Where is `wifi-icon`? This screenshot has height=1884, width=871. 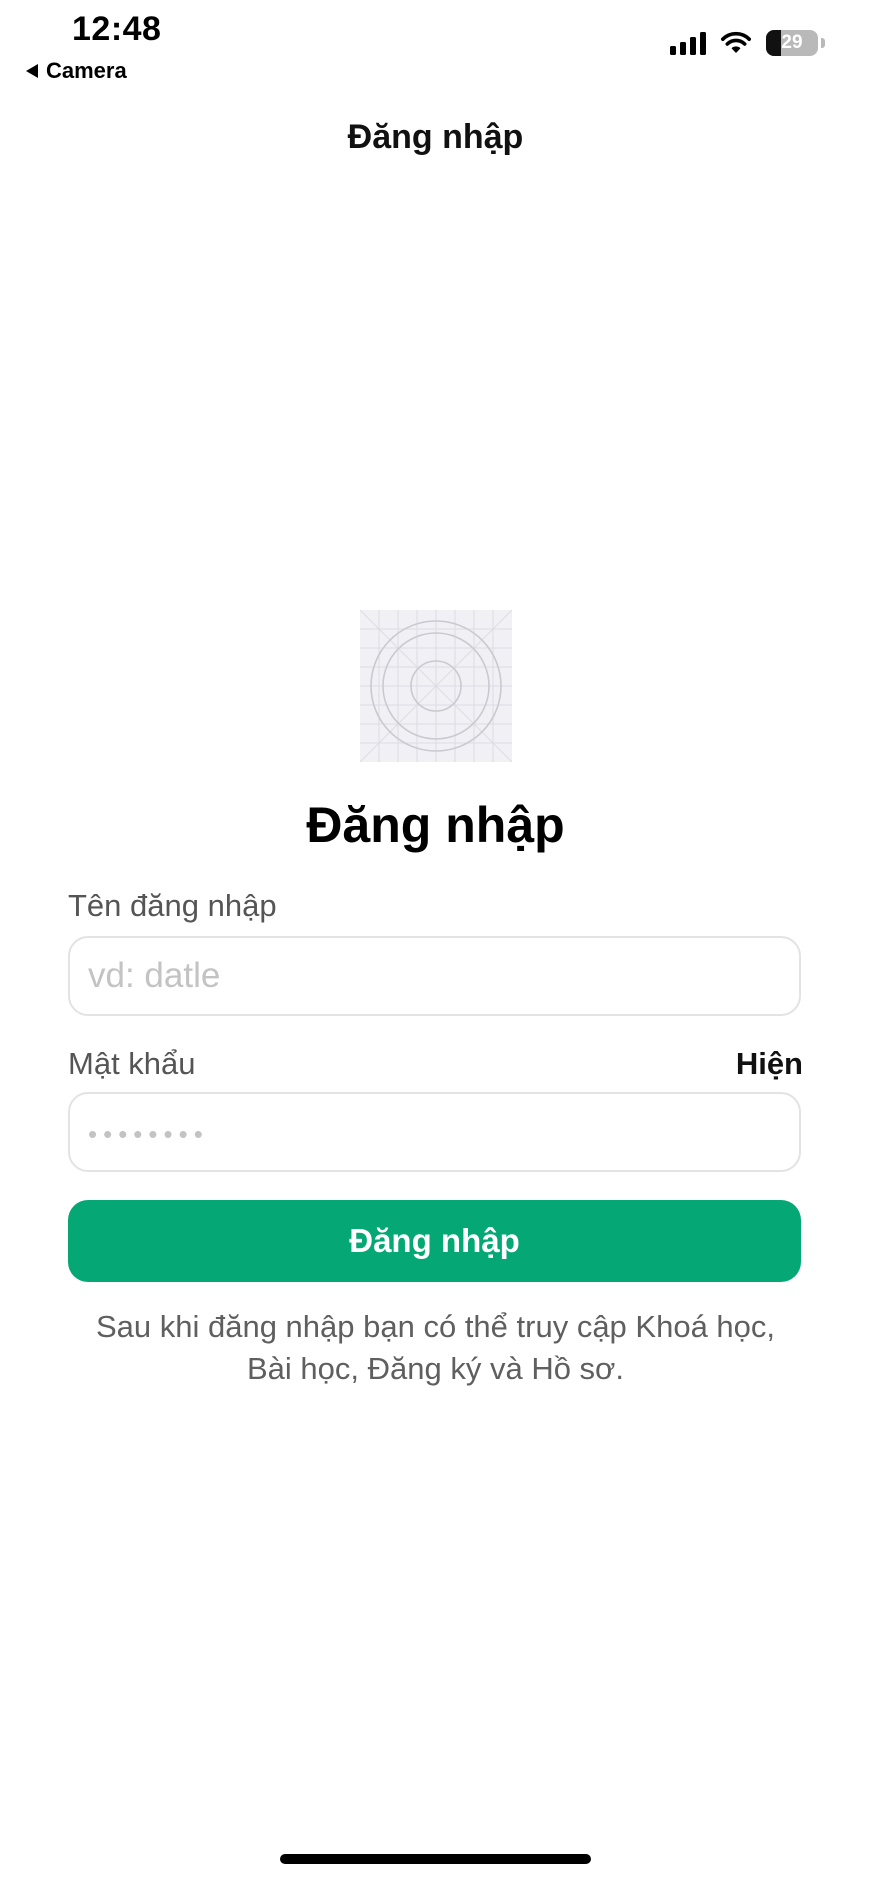
wifi-icon is located at coordinates (736, 42).